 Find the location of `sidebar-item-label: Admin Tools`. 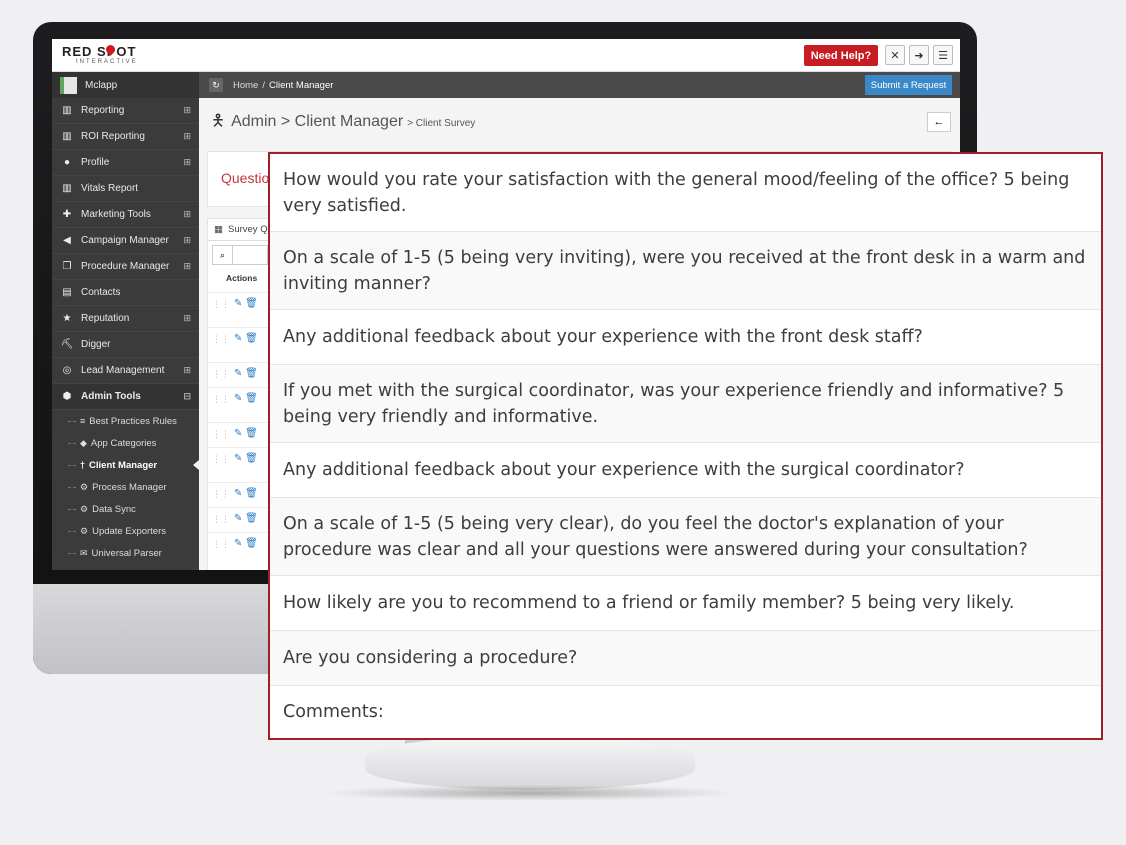

sidebar-item-label: Admin Tools is located at coordinates (111, 396).